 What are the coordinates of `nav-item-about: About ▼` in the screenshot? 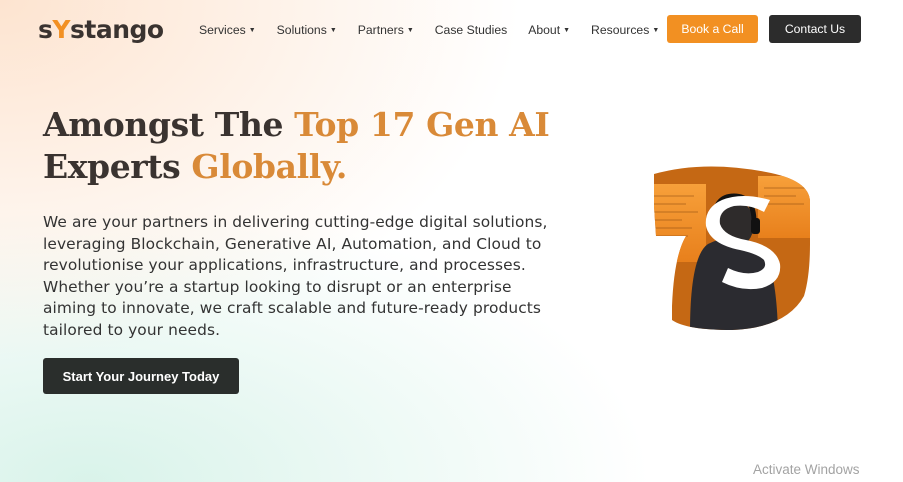 It's located at (549, 30).